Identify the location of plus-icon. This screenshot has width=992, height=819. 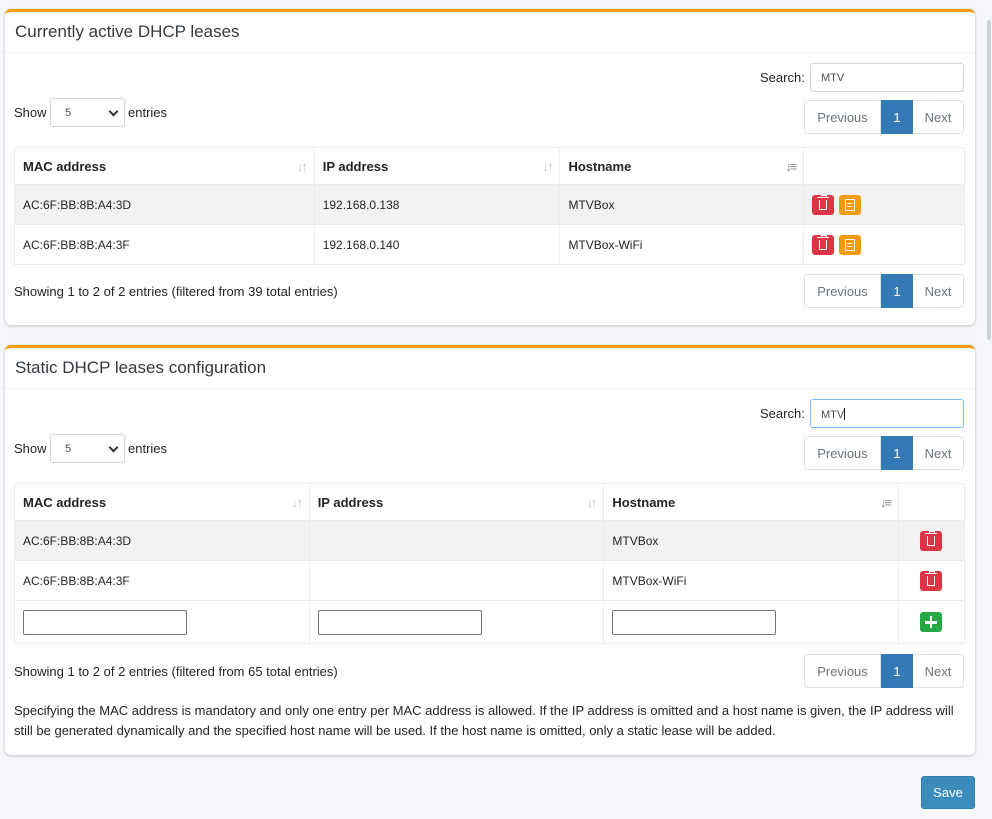
(931, 622).